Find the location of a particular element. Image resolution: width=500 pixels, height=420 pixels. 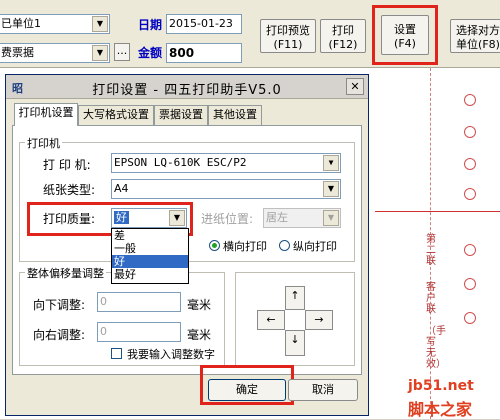

printer-select: EPSON LQ-610K ESC/P2 ▼ is located at coordinates (226, 163).